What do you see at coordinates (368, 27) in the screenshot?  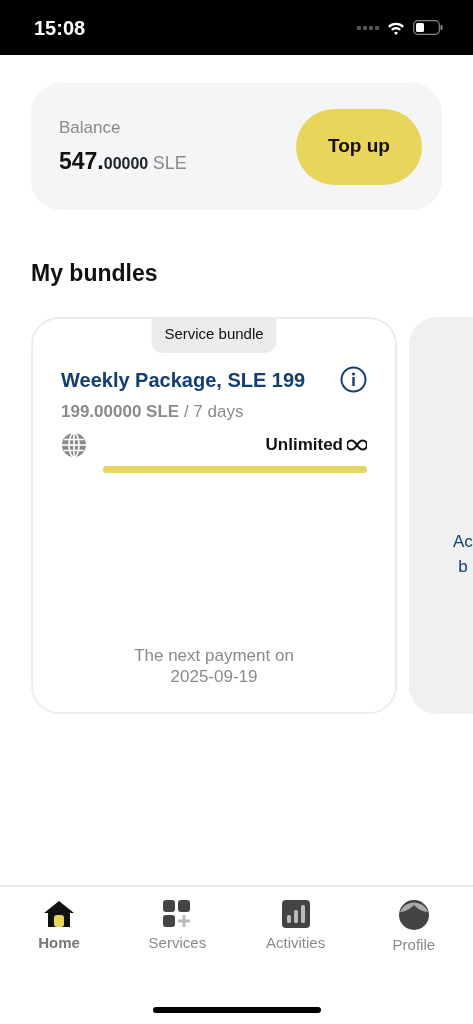 I see `signal-icon` at bounding box center [368, 27].